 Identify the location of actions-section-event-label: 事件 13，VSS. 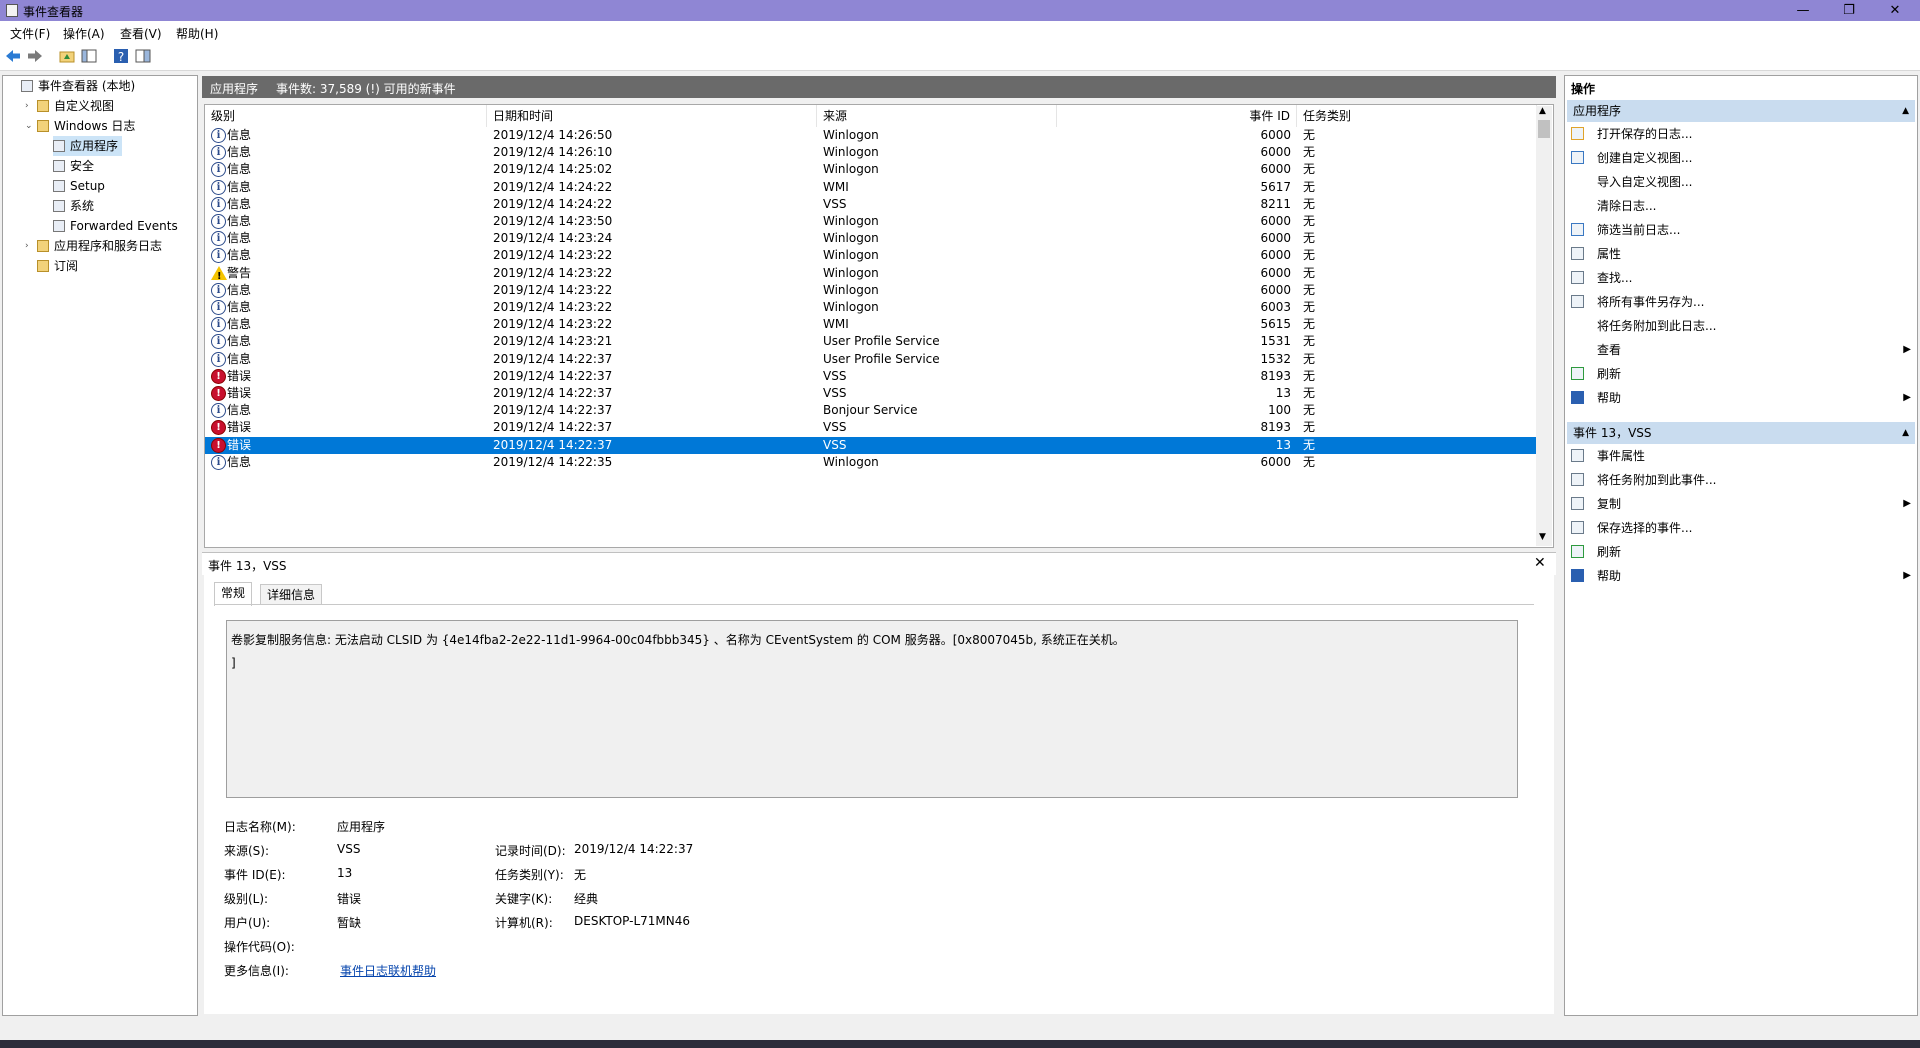
(1612, 433).